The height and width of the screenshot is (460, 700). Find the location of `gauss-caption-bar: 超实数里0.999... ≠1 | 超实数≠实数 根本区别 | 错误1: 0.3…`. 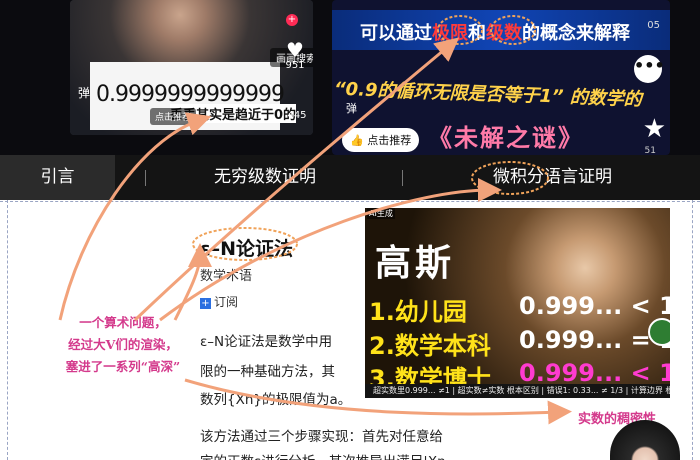

gauss-caption-bar: 超实数里0.999... ≠1 | 超实数≠实数 根本区别 | 错误1: 0.3… is located at coordinates (517, 391).